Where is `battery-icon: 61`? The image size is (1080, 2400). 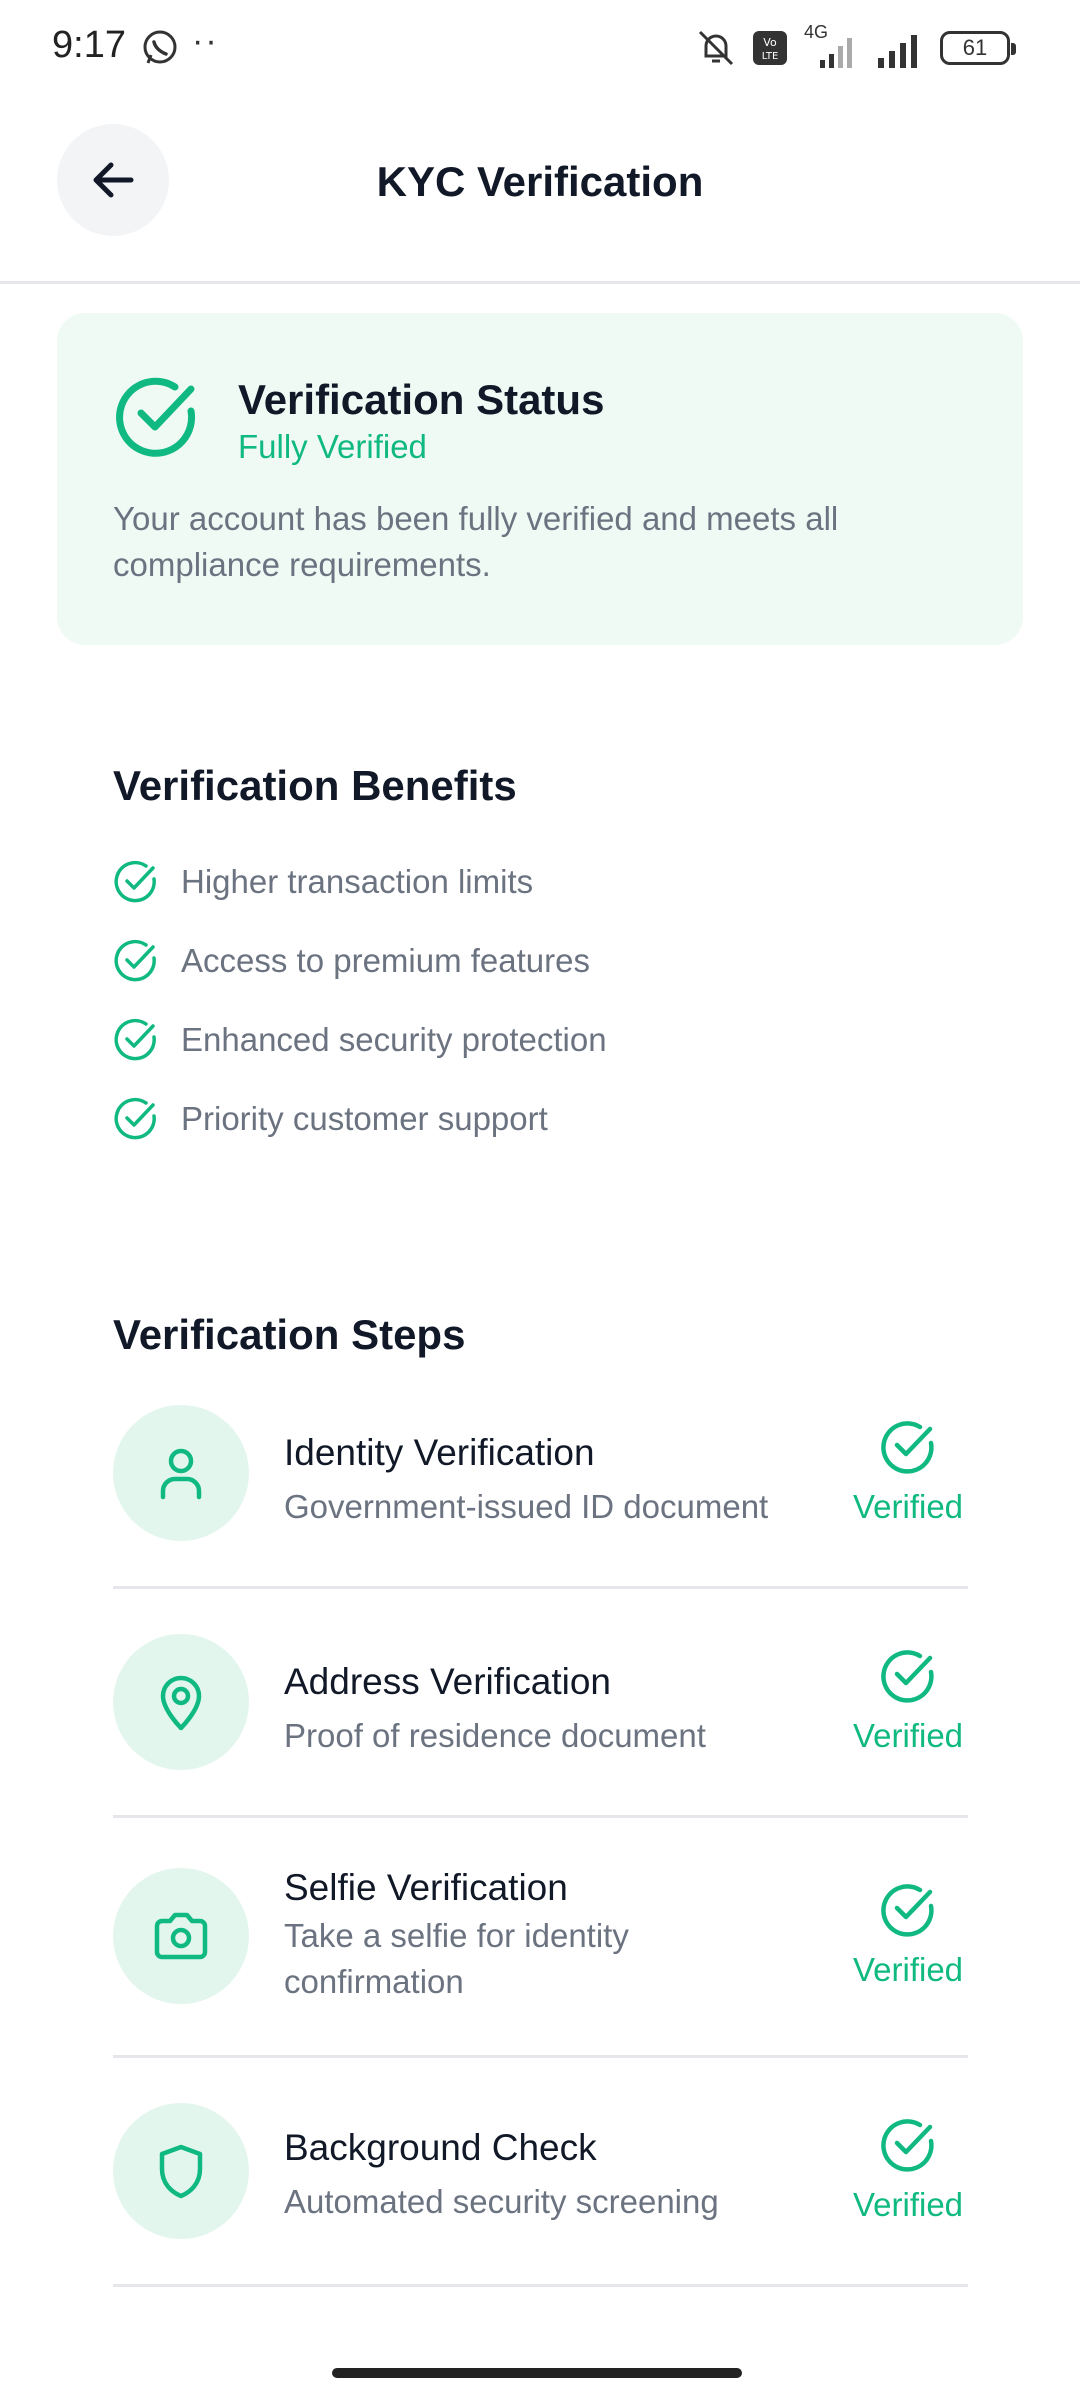 battery-icon: 61 is located at coordinates (978, 48).